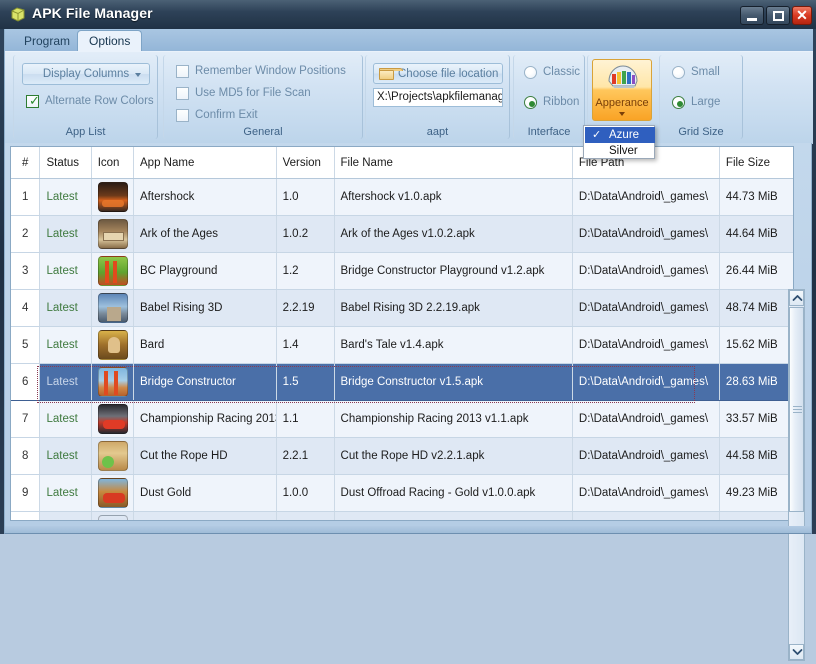 The image size is (816, 664). What do you see at coordinates (65, 515) in the screenshot?
I see `cell-status` at bounding box center [65, 515].